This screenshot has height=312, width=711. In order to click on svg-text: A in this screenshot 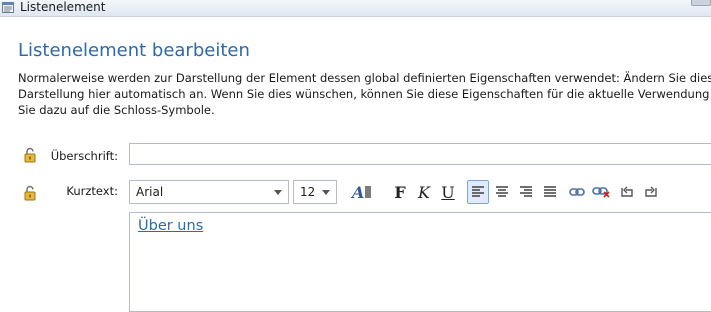, I will do `click(357, 192)`.